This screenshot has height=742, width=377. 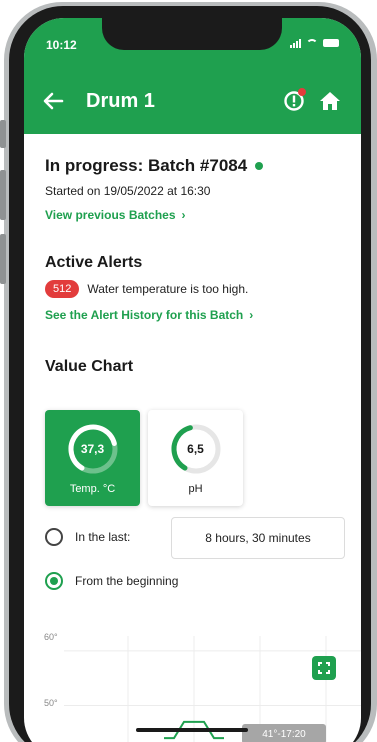 I want to click on temperature-label: Temp. °C, so click(x=92, y=489).